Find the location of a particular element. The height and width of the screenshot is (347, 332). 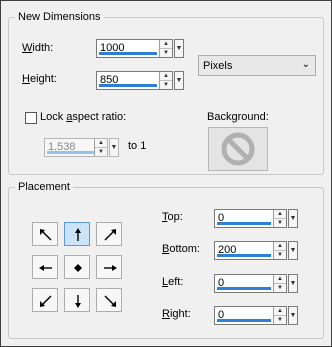

width-label: Width: is located at coordinates (38, 48).